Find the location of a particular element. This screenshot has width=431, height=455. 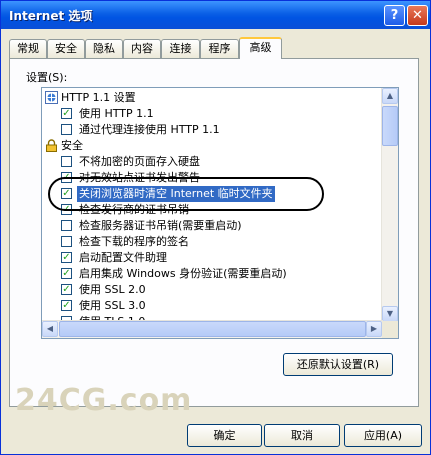

tab-label: 高级 is located at coordinates (260, 47).